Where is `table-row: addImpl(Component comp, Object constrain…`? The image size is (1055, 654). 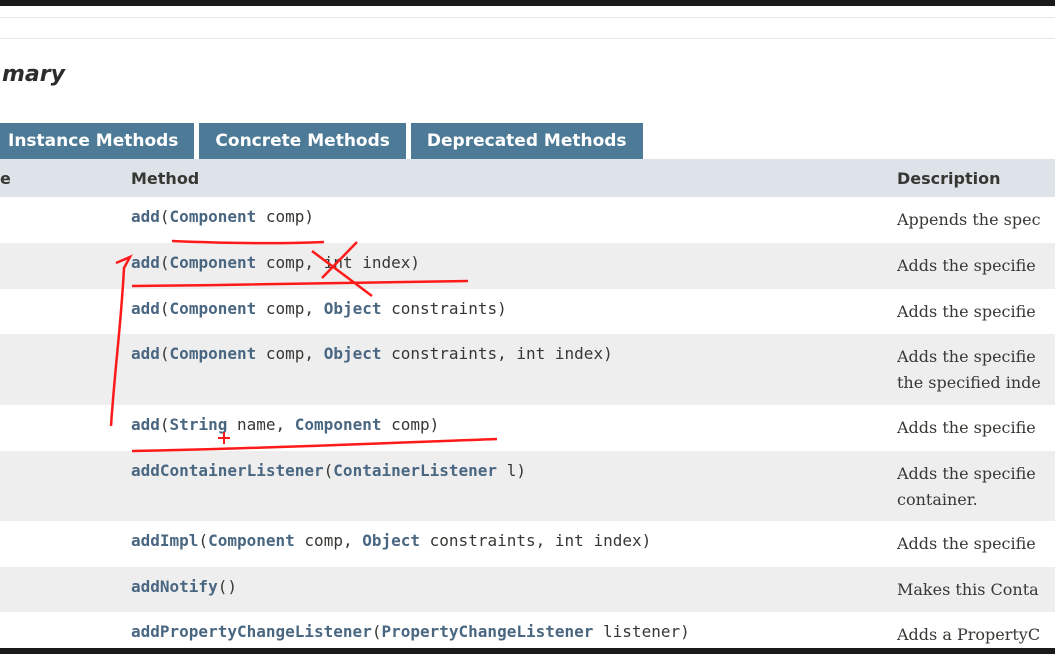 table-row: addImpl(Component comp, Object constrain… is located at coordinates (527, 544).